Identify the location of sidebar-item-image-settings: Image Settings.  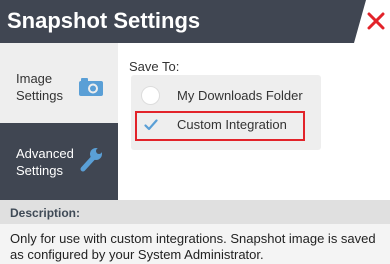
(59, 83).